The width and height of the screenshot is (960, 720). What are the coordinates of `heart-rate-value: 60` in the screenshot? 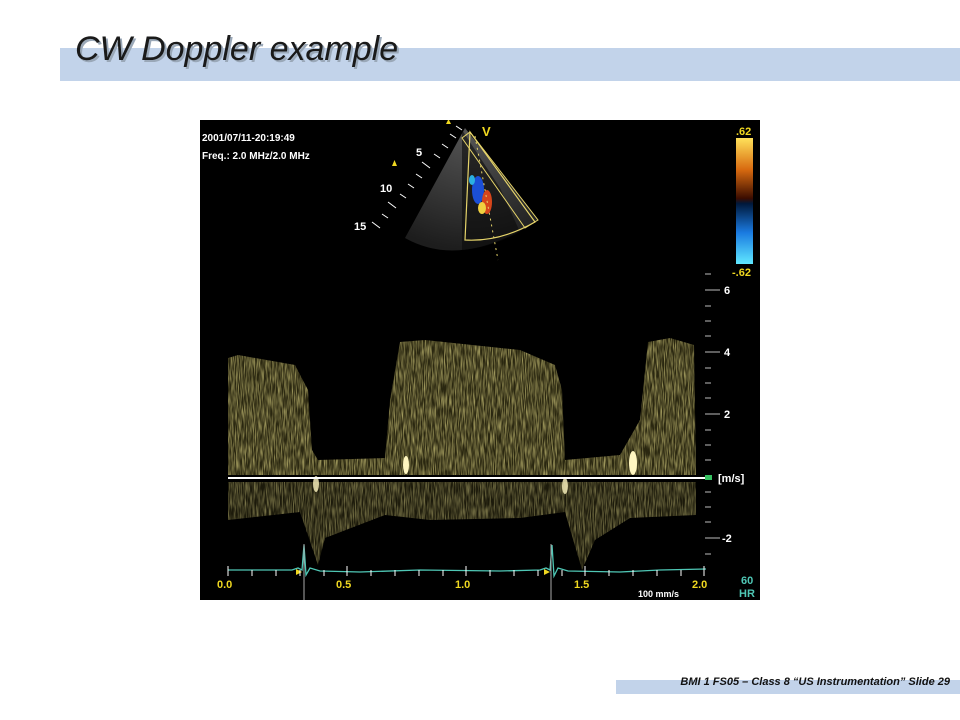 It's located at (747, 581).